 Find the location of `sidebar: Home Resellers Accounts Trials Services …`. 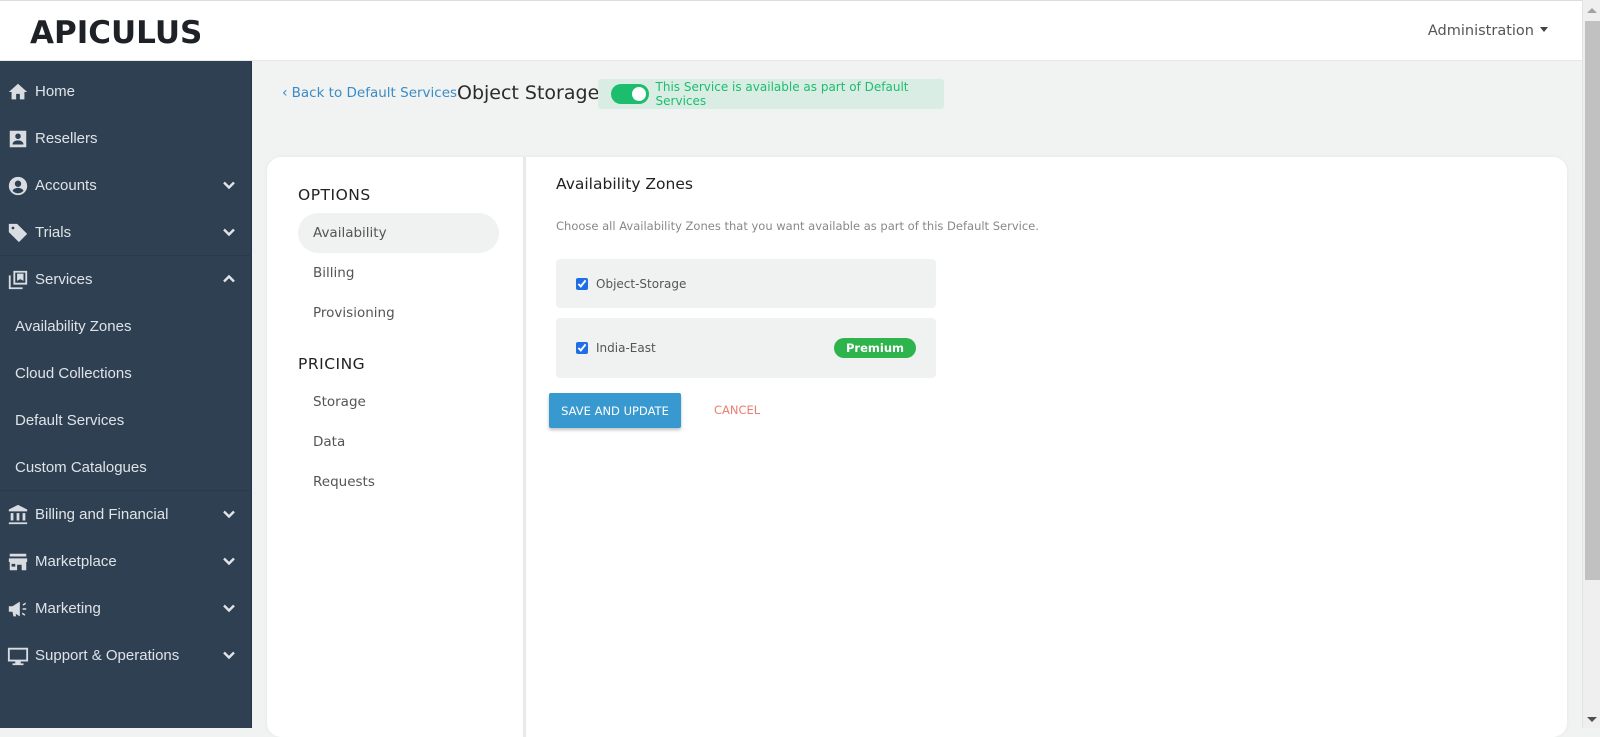

sidebar: Home Resellers Accounts Trials Services … is located at coordinates (126, 394).